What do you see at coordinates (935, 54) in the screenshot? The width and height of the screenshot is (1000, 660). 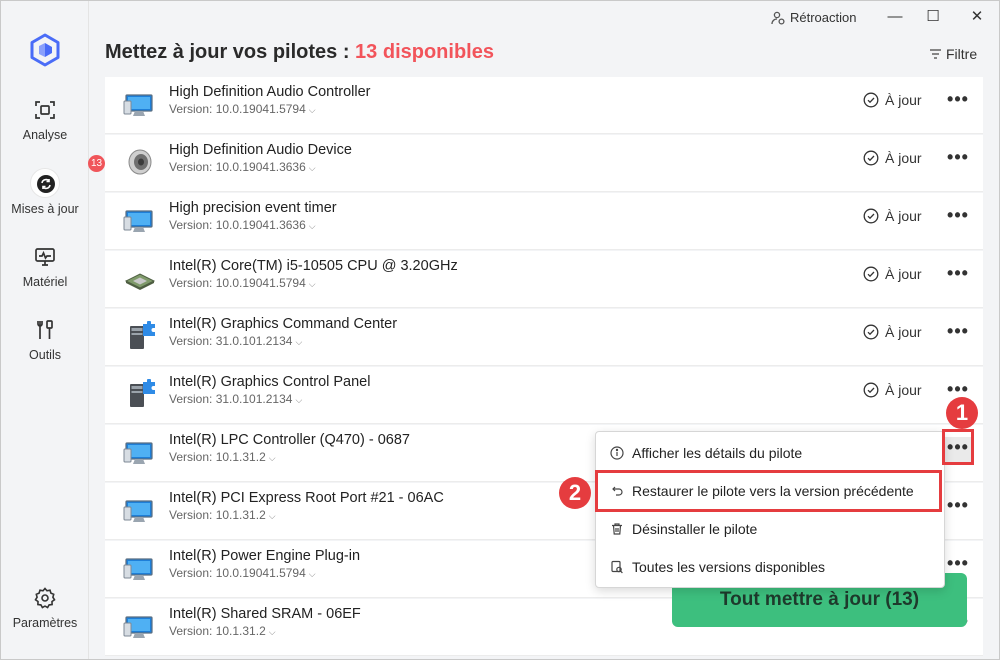 I see `filter-icon` at bounding box center [935, 54].